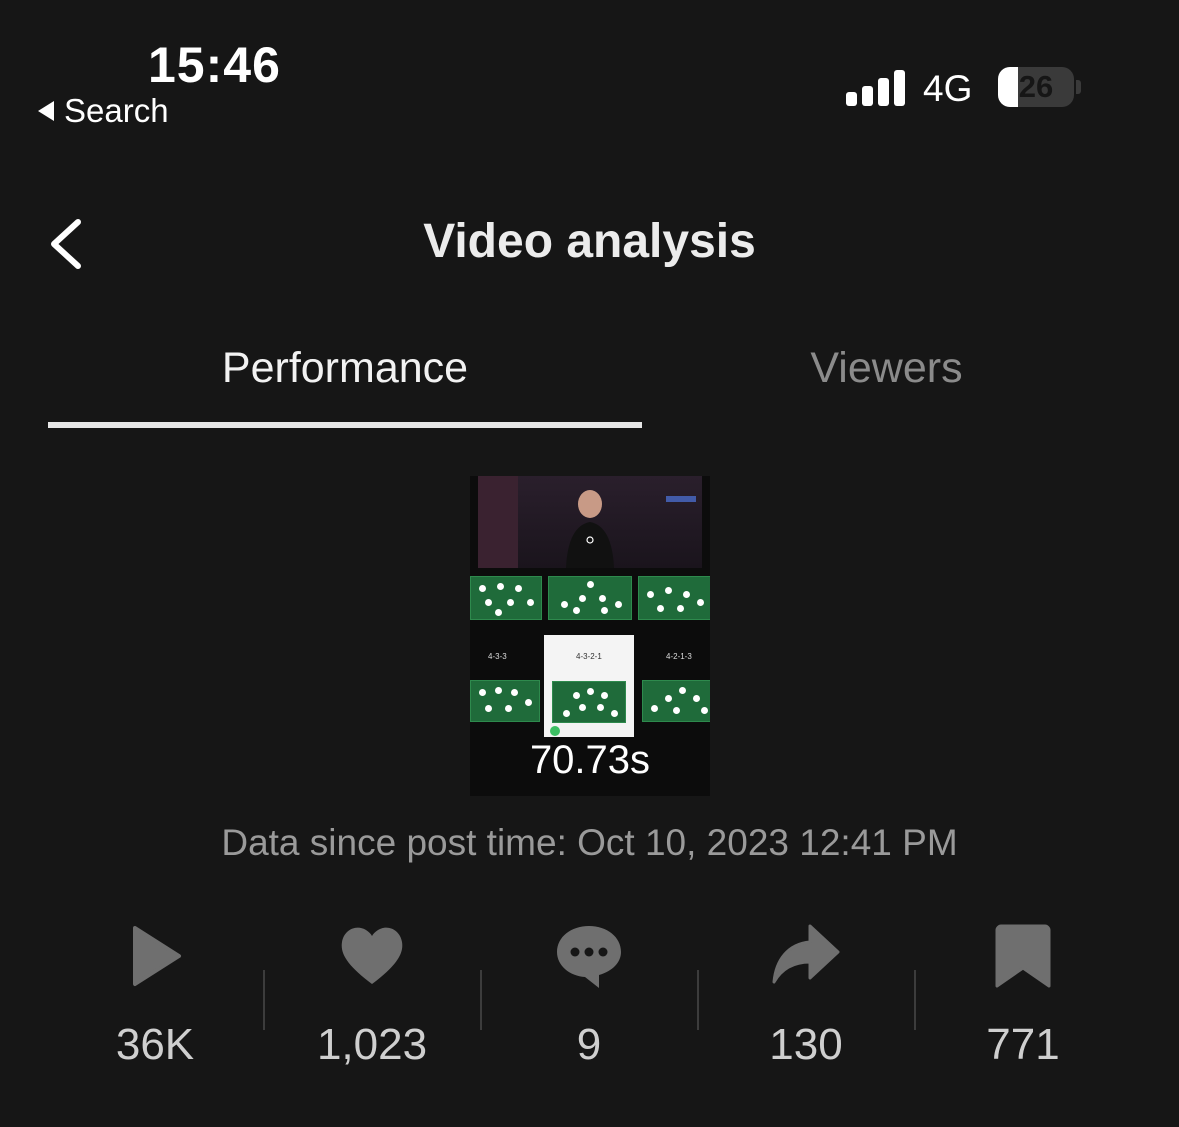 This screenshot has width=1179, height=1127. Describe the element at coordinates (497, 656) in the screenshot. I see `formation-label: 4-3-3` at that location.